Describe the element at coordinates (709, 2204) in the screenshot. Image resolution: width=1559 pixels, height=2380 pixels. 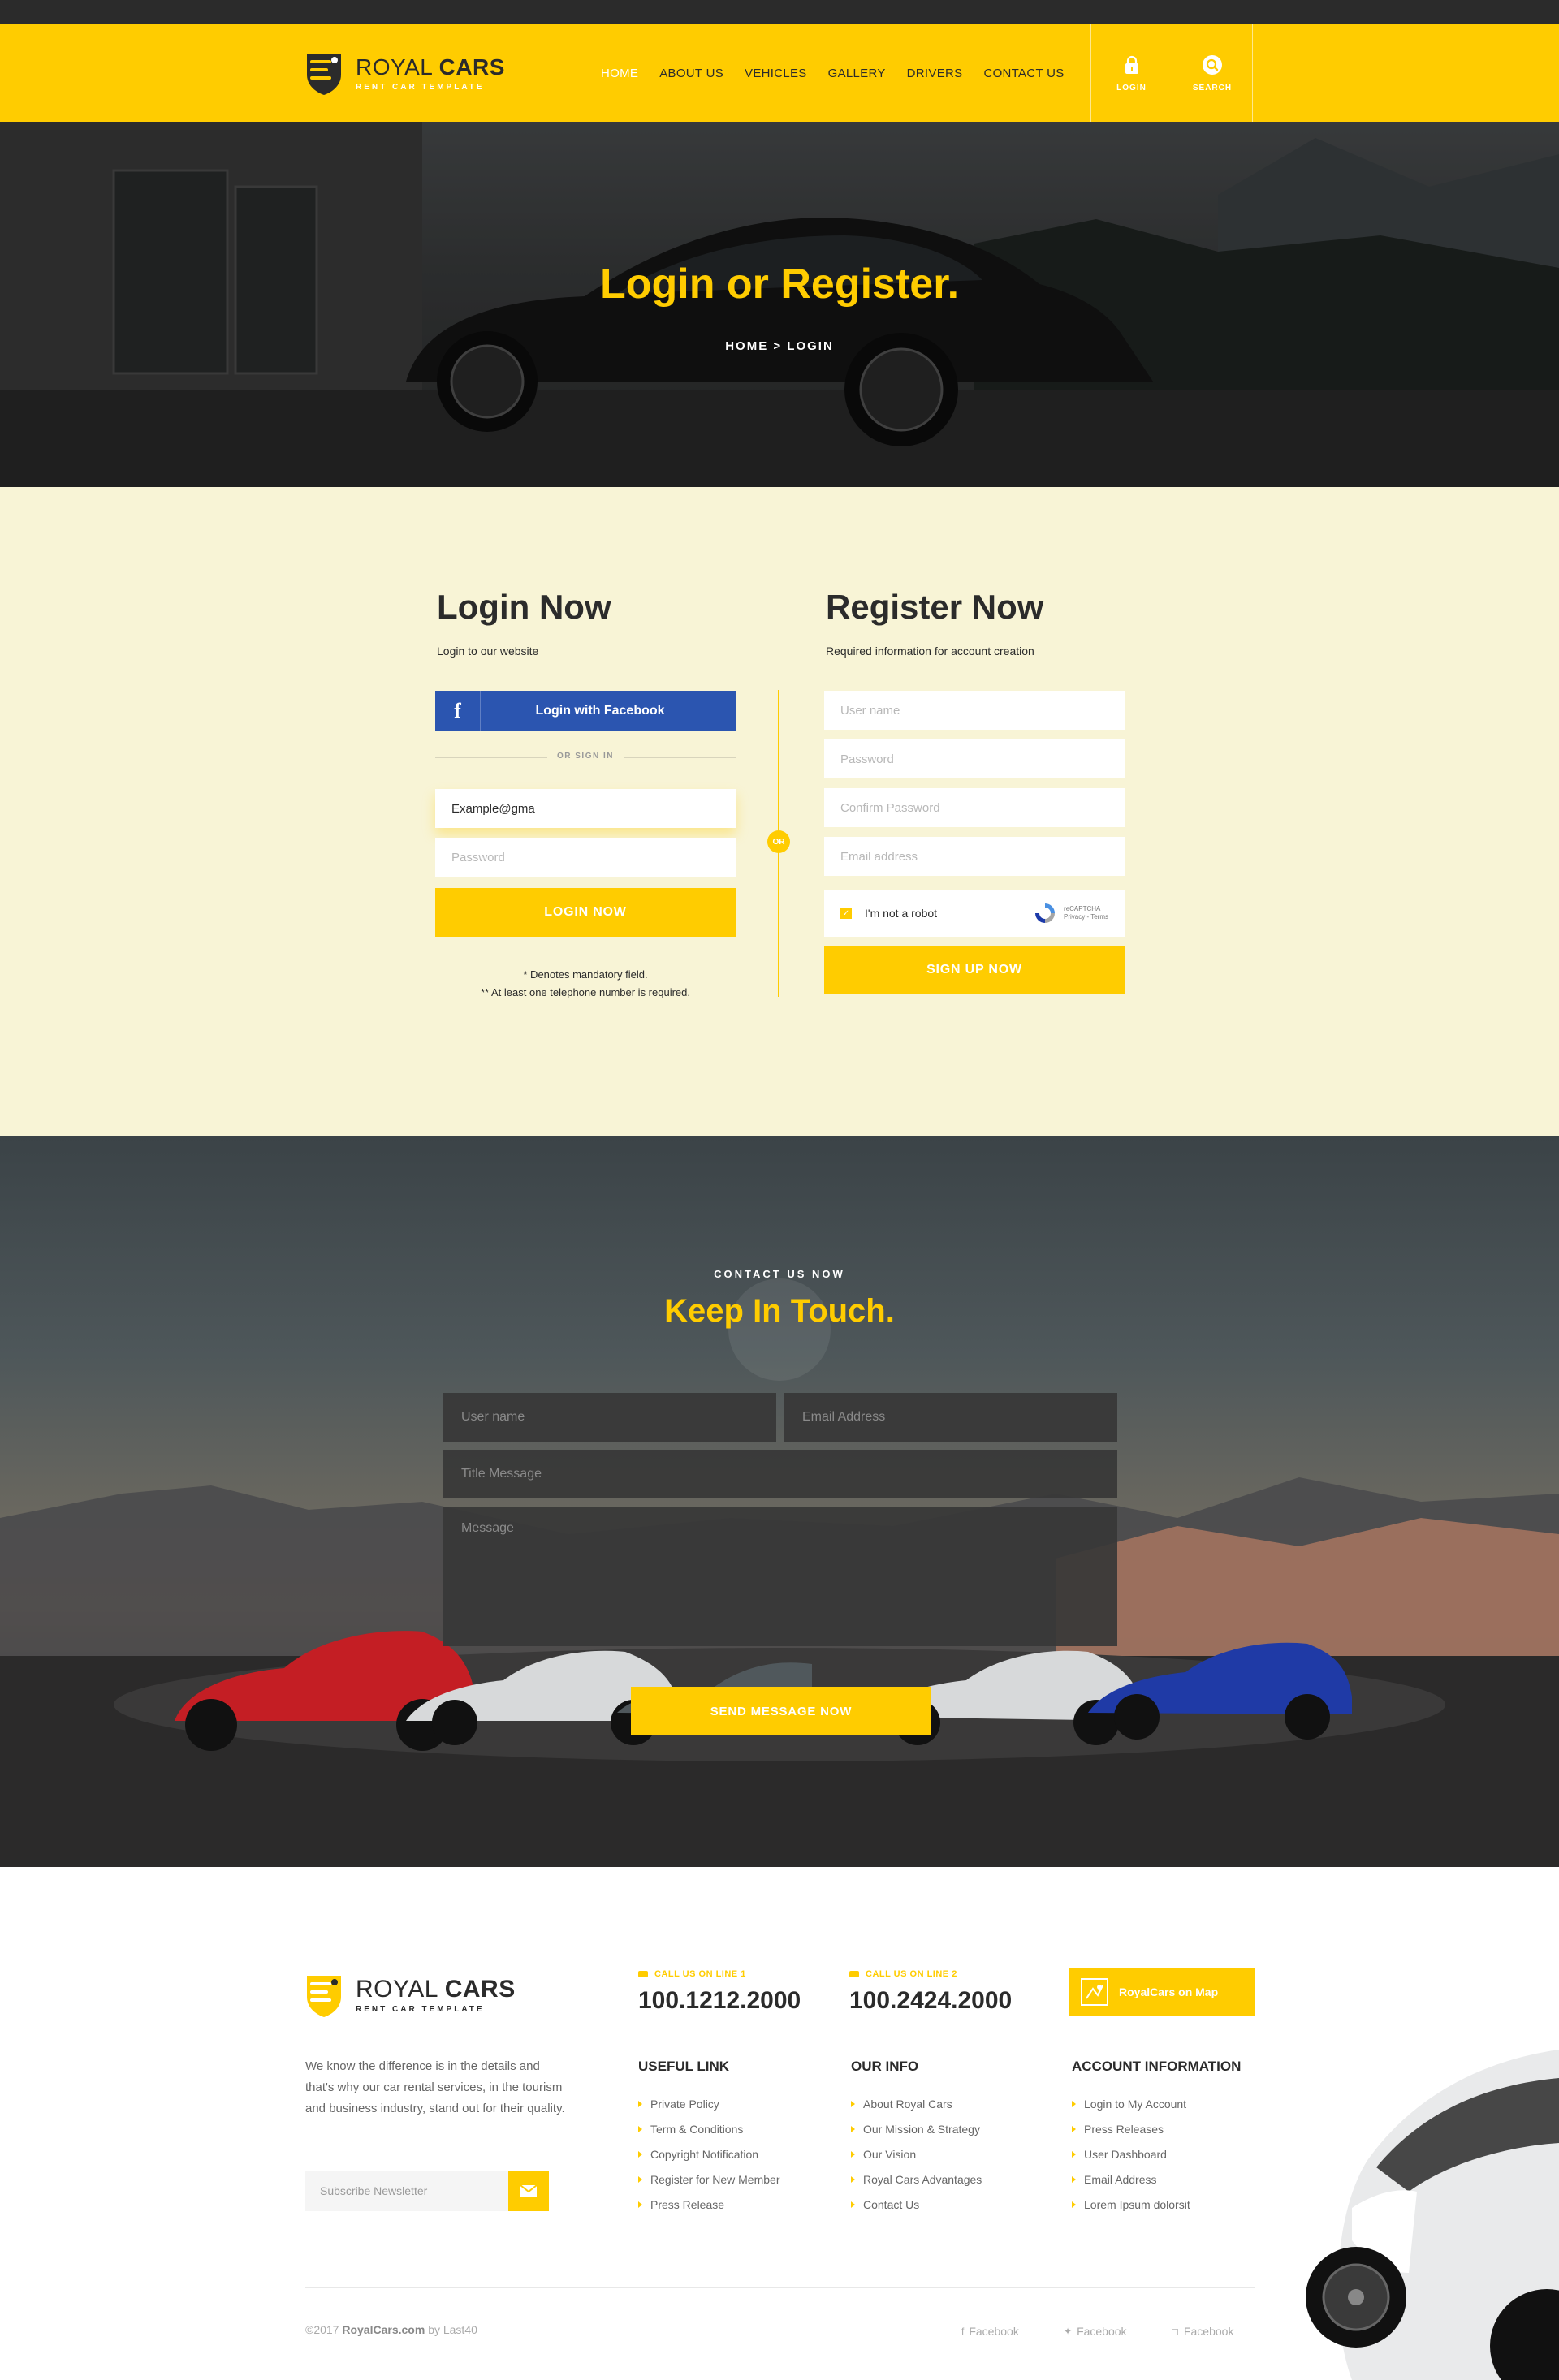
I see `footer-link: Press Release` at that location.